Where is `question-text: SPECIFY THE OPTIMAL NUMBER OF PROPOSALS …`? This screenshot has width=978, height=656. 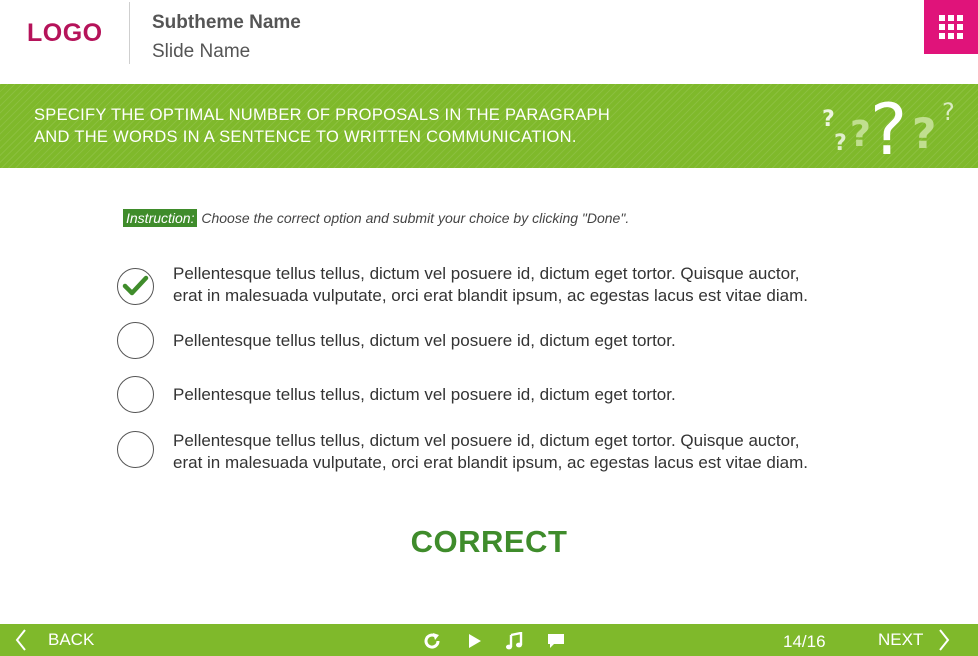 question-text: SPECIFY THE OPTIMAL NUMBER OF PROPOSALS … is located at coordinates (322, 126).